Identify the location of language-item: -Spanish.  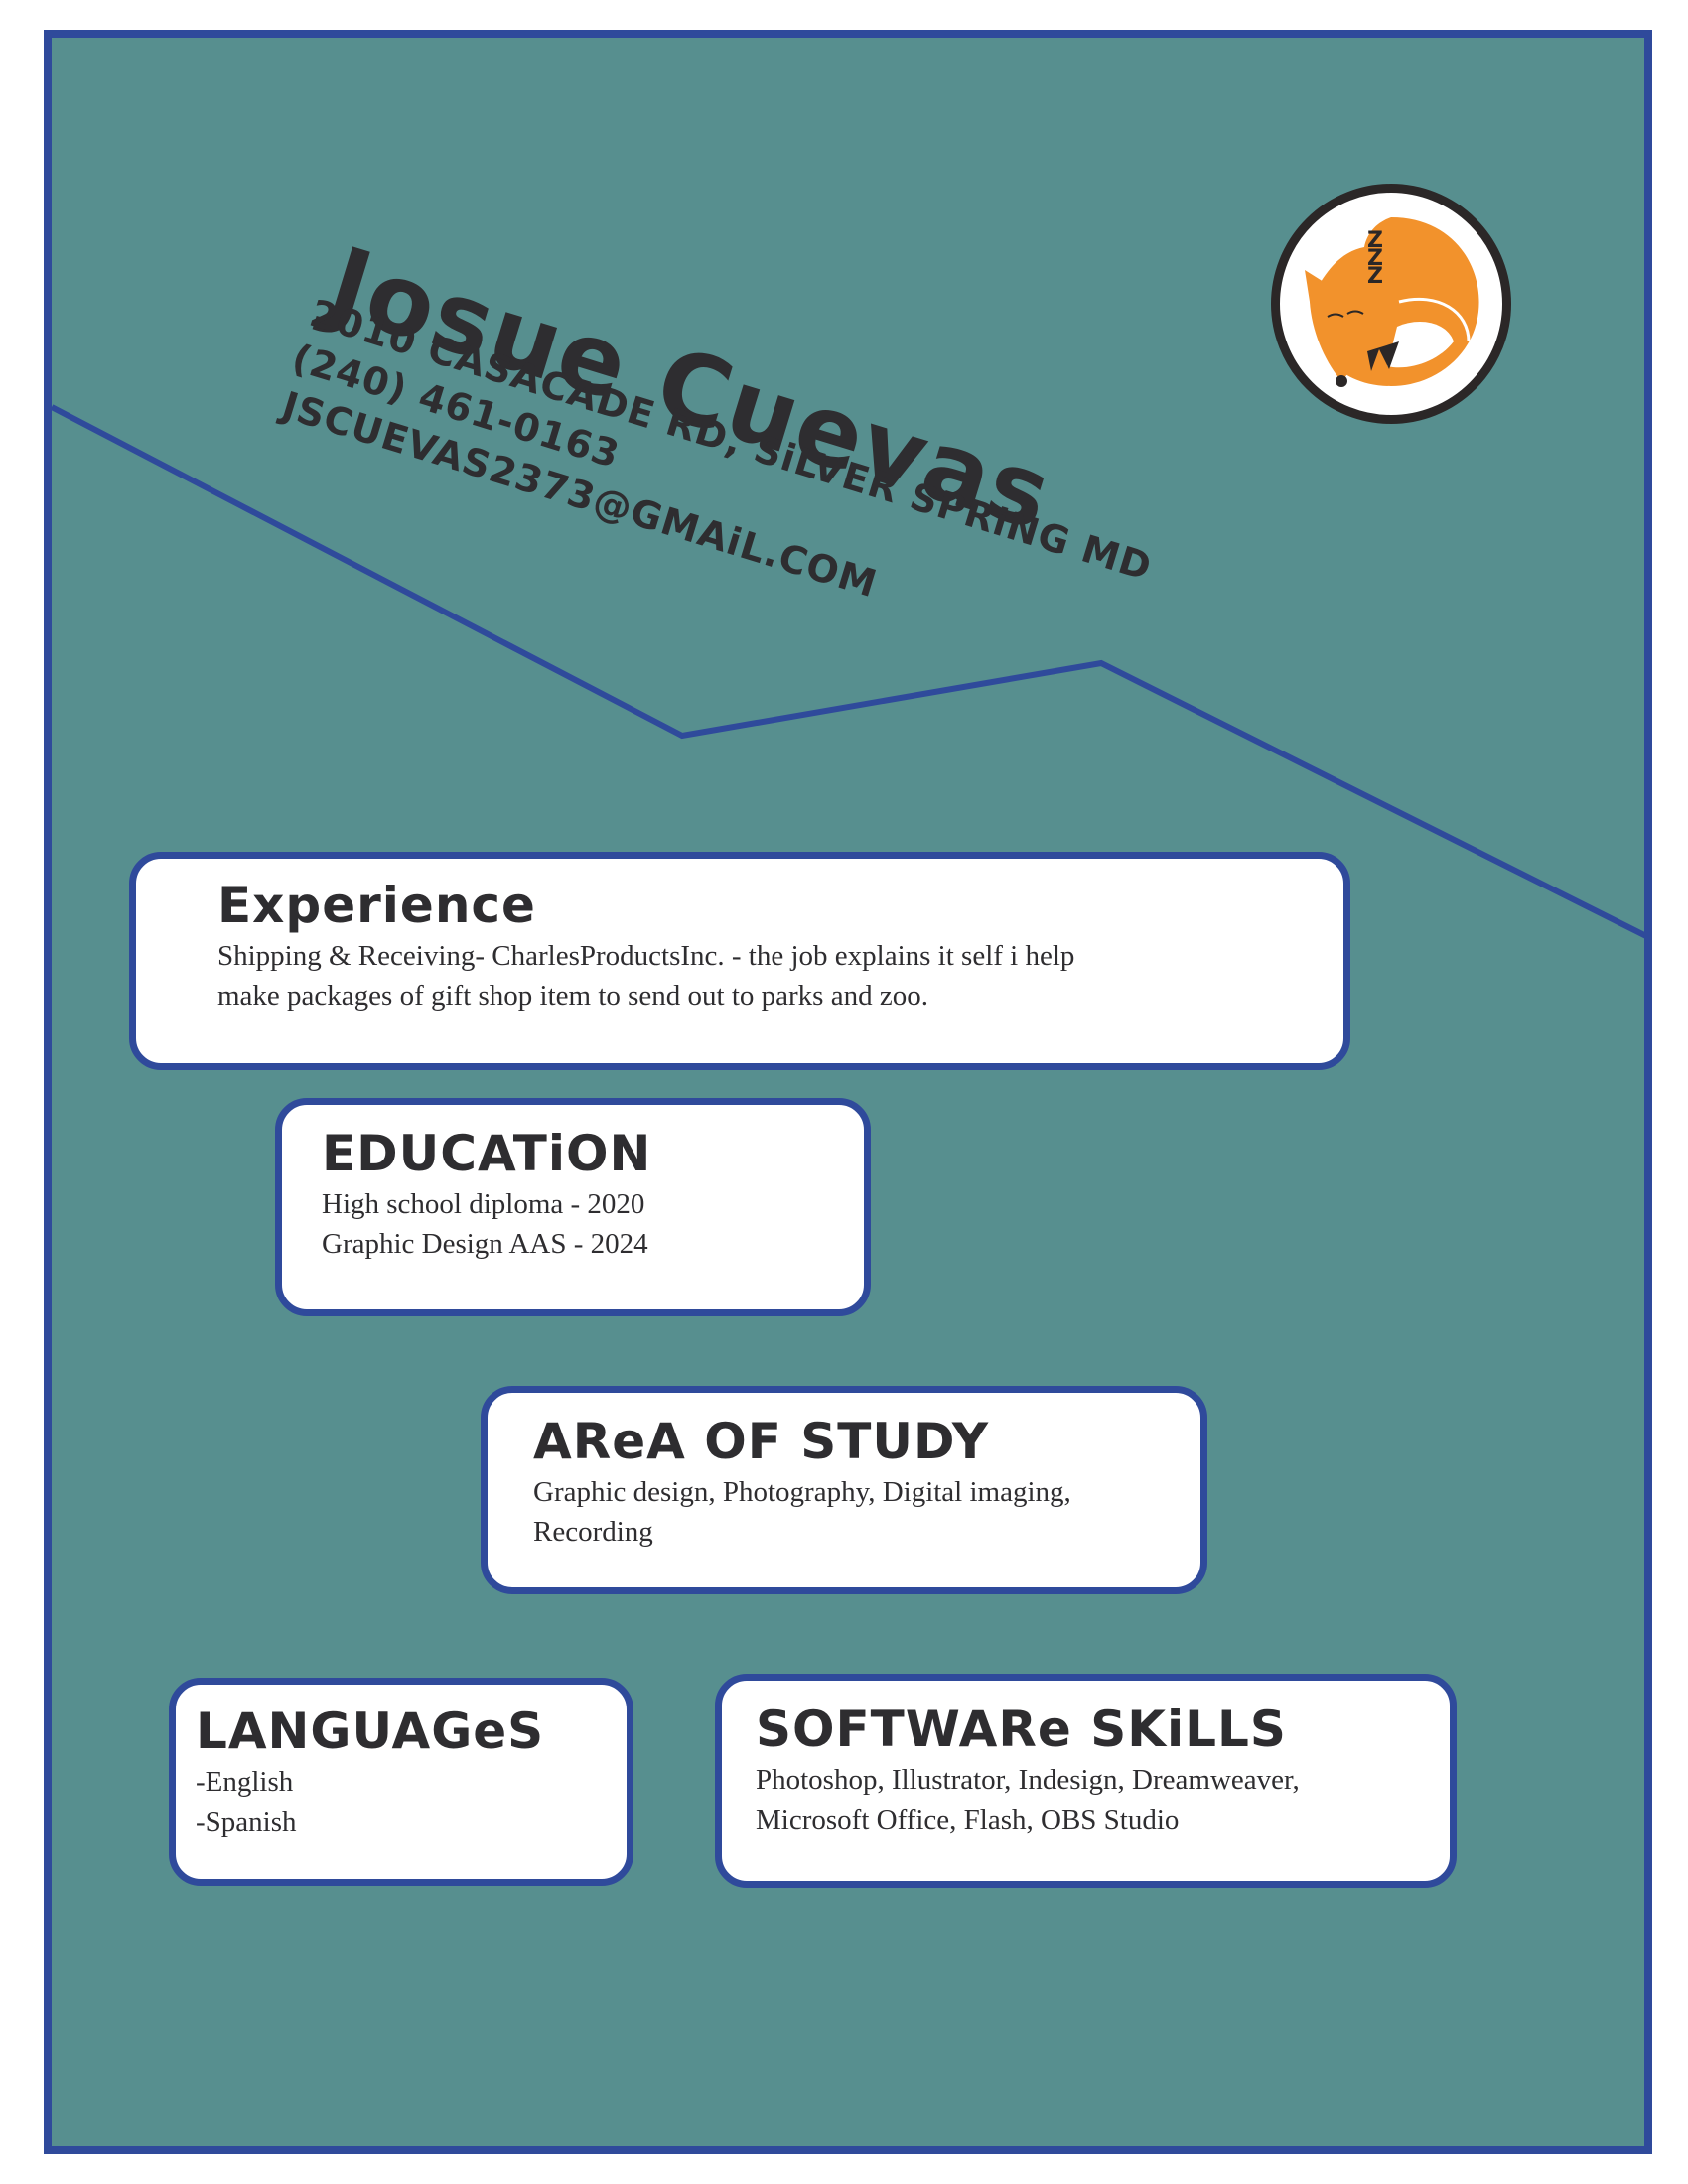
(246, 1822).